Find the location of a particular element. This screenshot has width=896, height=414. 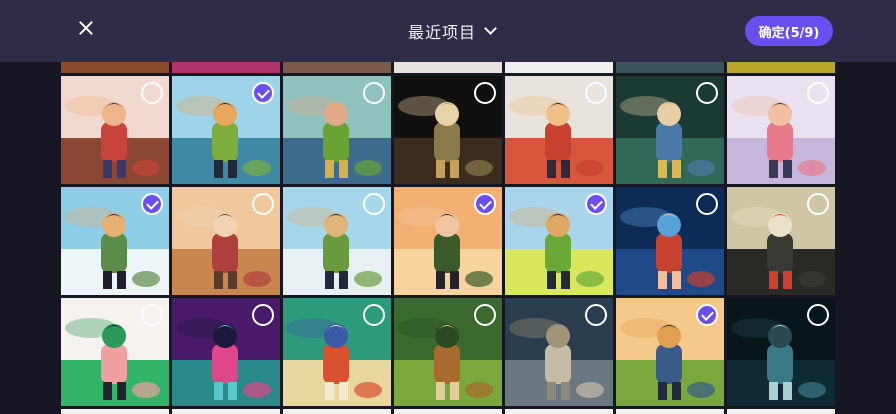

confirm-button: 确定(5/9) is located at coordinates (789, 31).